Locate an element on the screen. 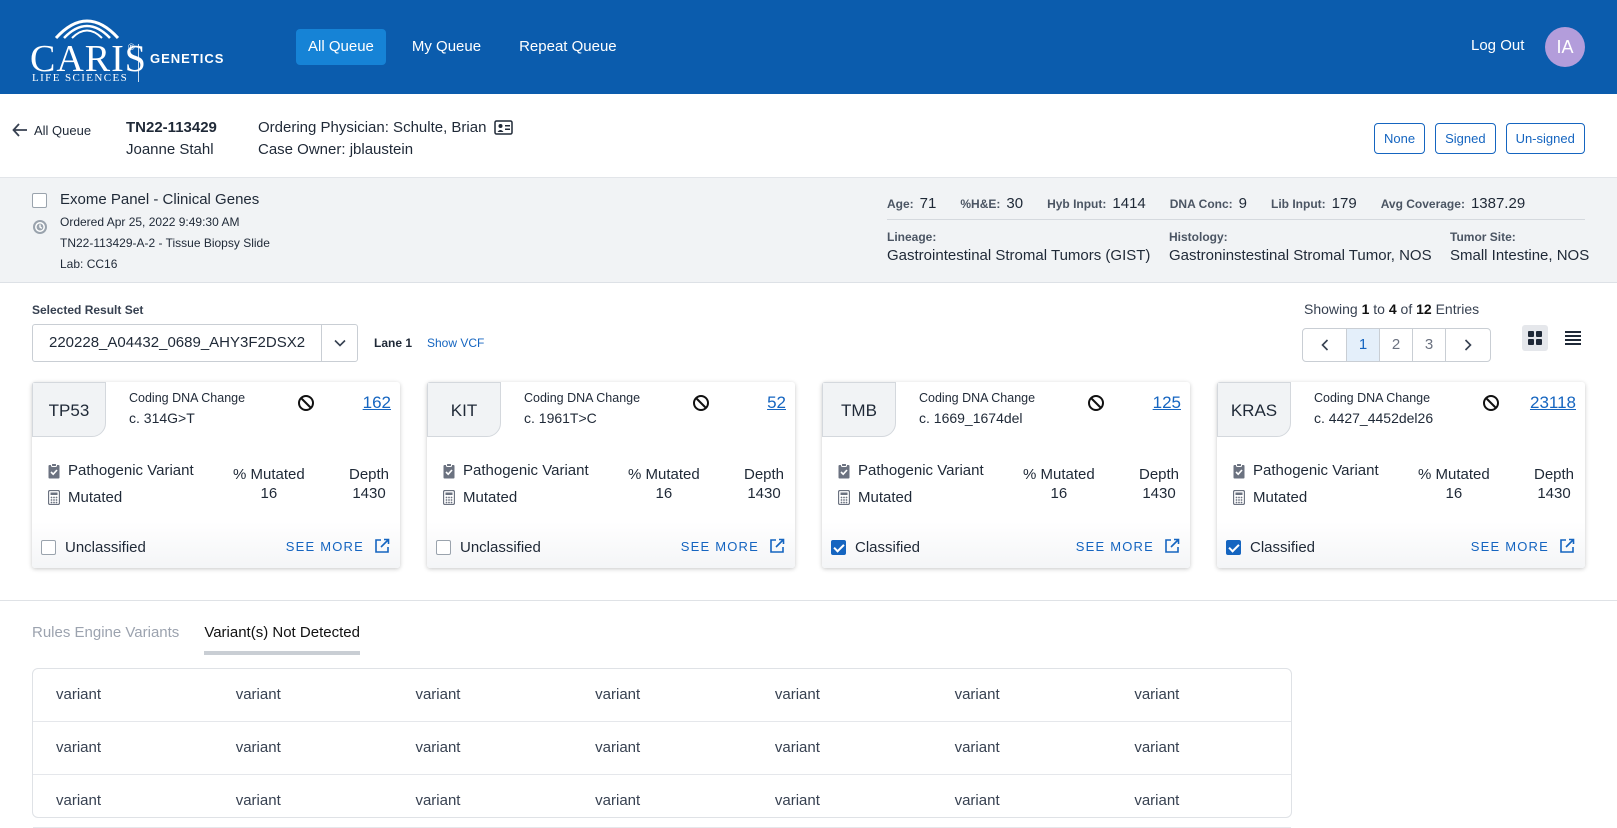 This screenshot has width=1617, height=828. list-view-button is located at coordinates (1573, 338).